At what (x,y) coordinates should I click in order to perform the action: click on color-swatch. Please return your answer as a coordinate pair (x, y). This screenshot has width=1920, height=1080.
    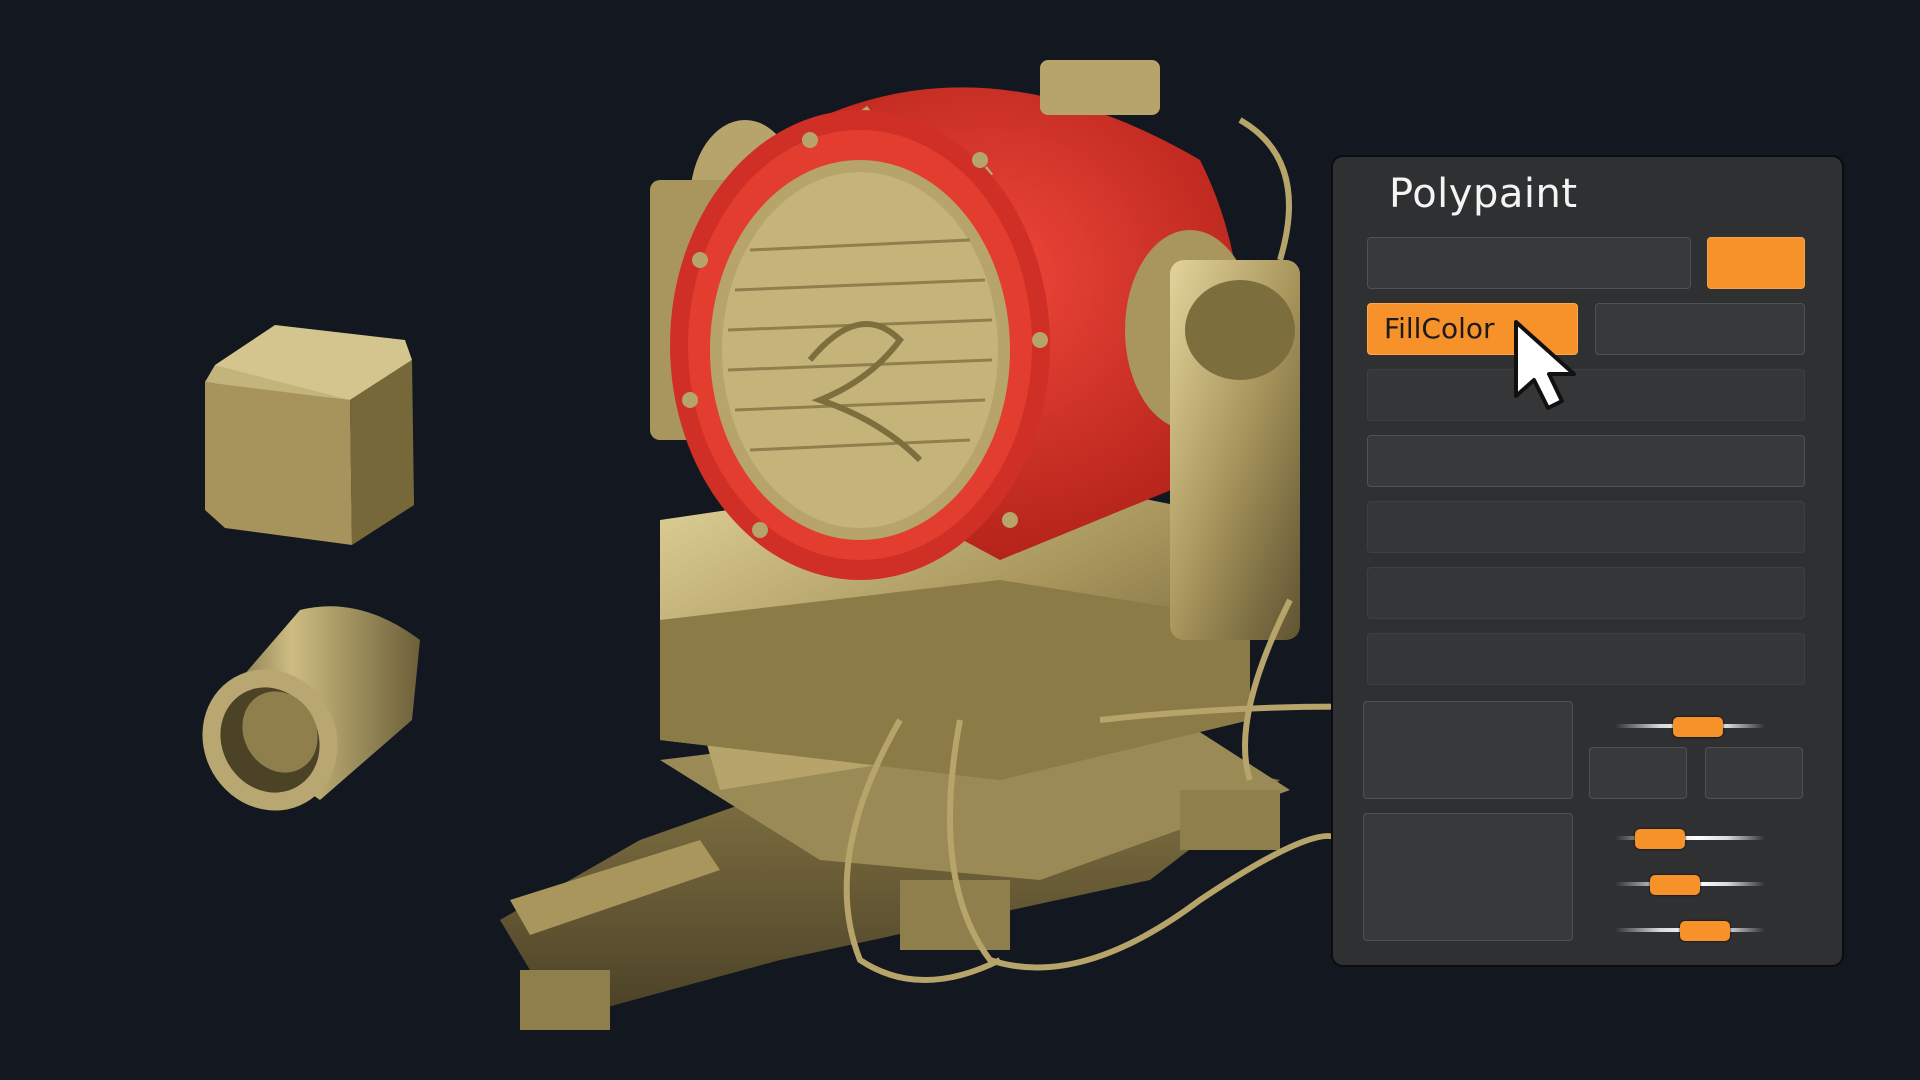
    Looking at the image, I should click on (1756, 263).